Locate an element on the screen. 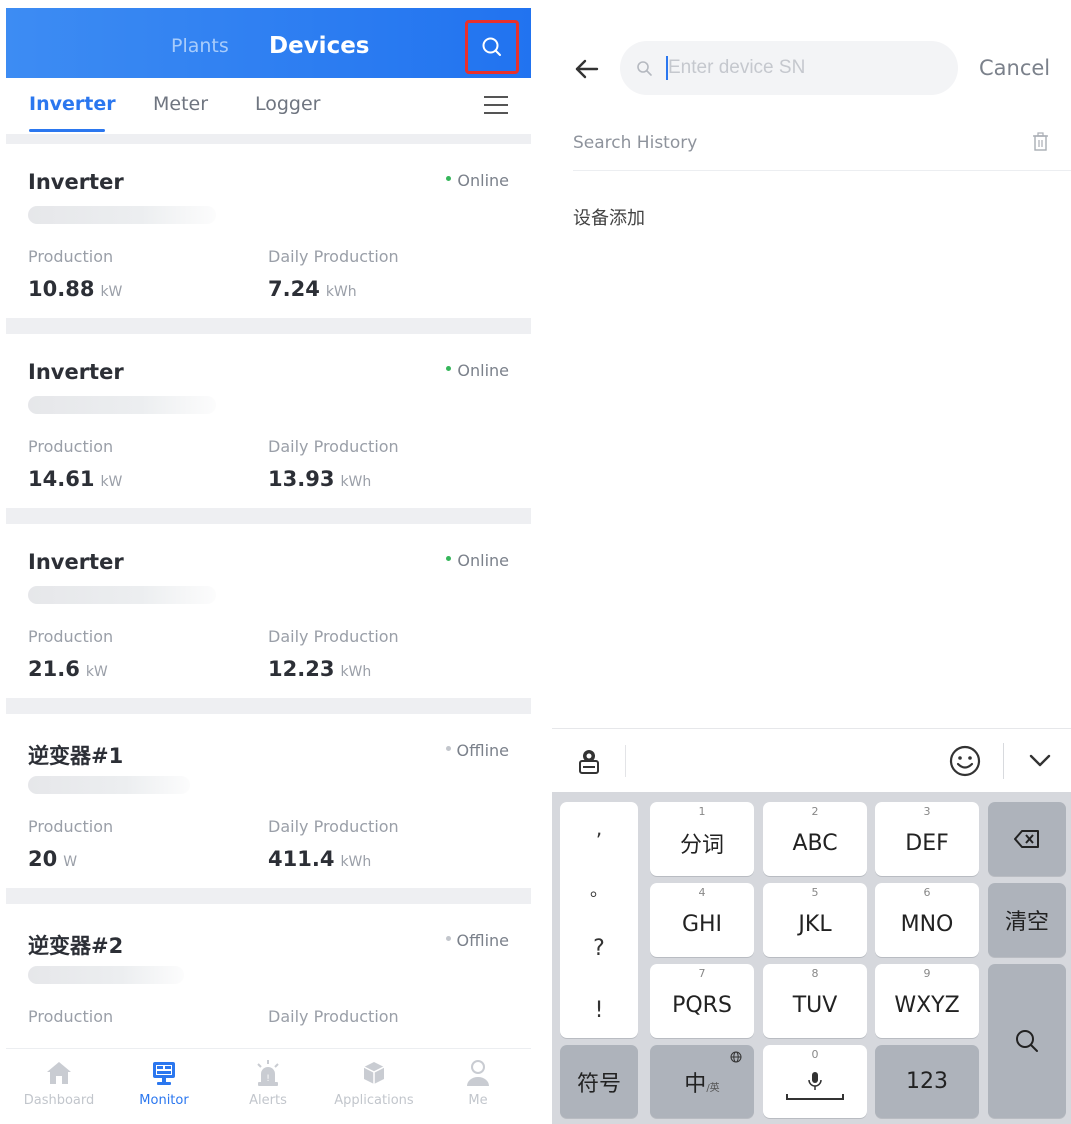 Image resolution: width=1071 pixels, height=1124 pixels. cube-icon is located at coordinates (374, 1073).